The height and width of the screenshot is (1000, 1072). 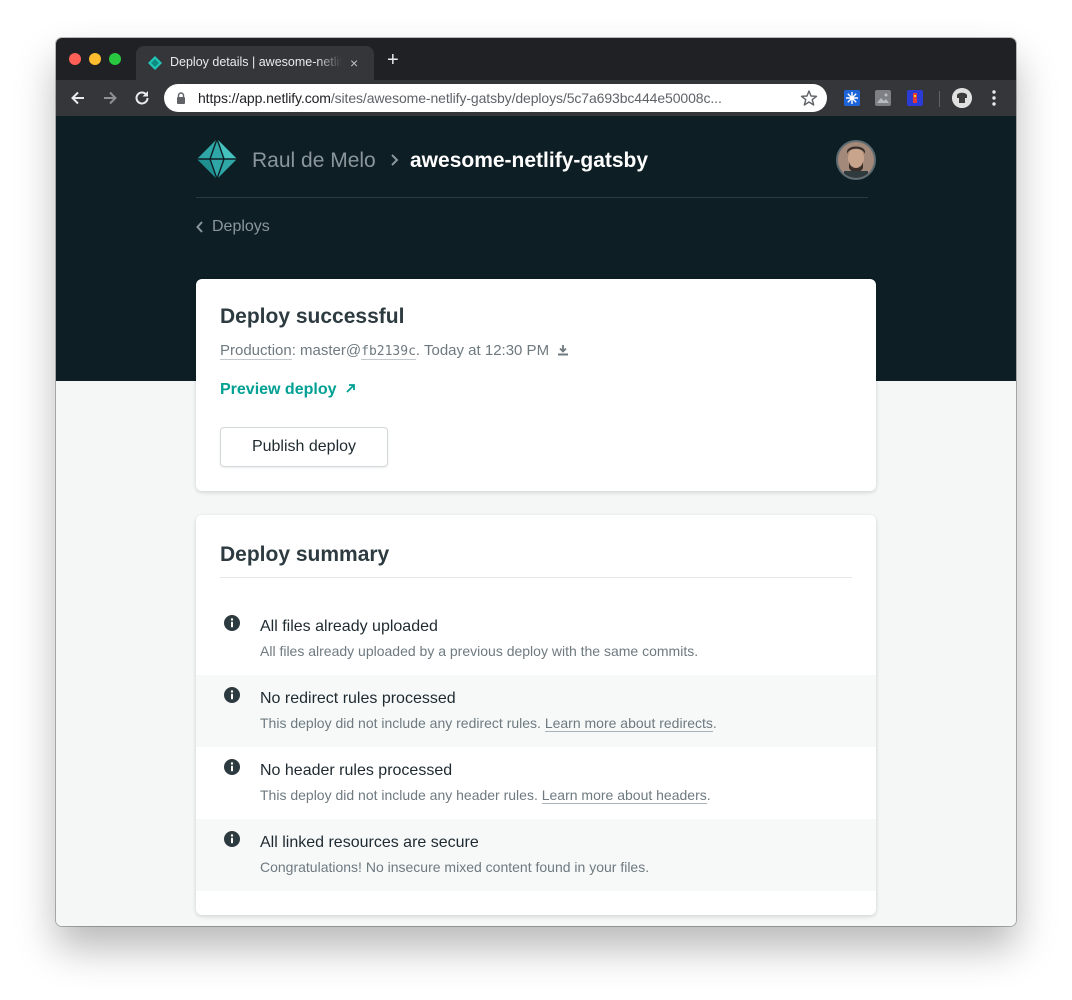 I want to click on preview-deploy-label: Preview deploy, so click(x=278, y=389).